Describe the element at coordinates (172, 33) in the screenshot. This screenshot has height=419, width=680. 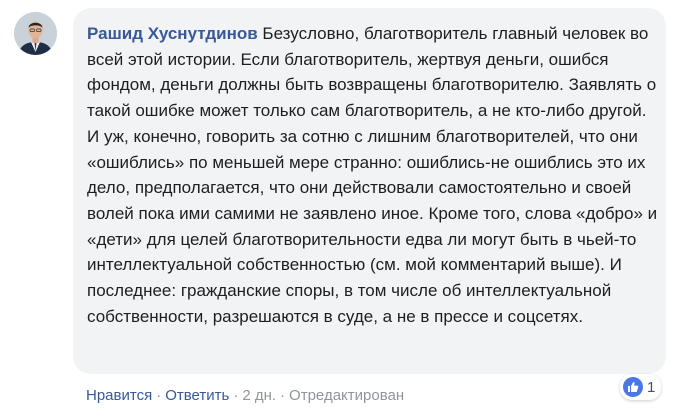
I see `author-name: Рашид Хуснутдинов` at that location.